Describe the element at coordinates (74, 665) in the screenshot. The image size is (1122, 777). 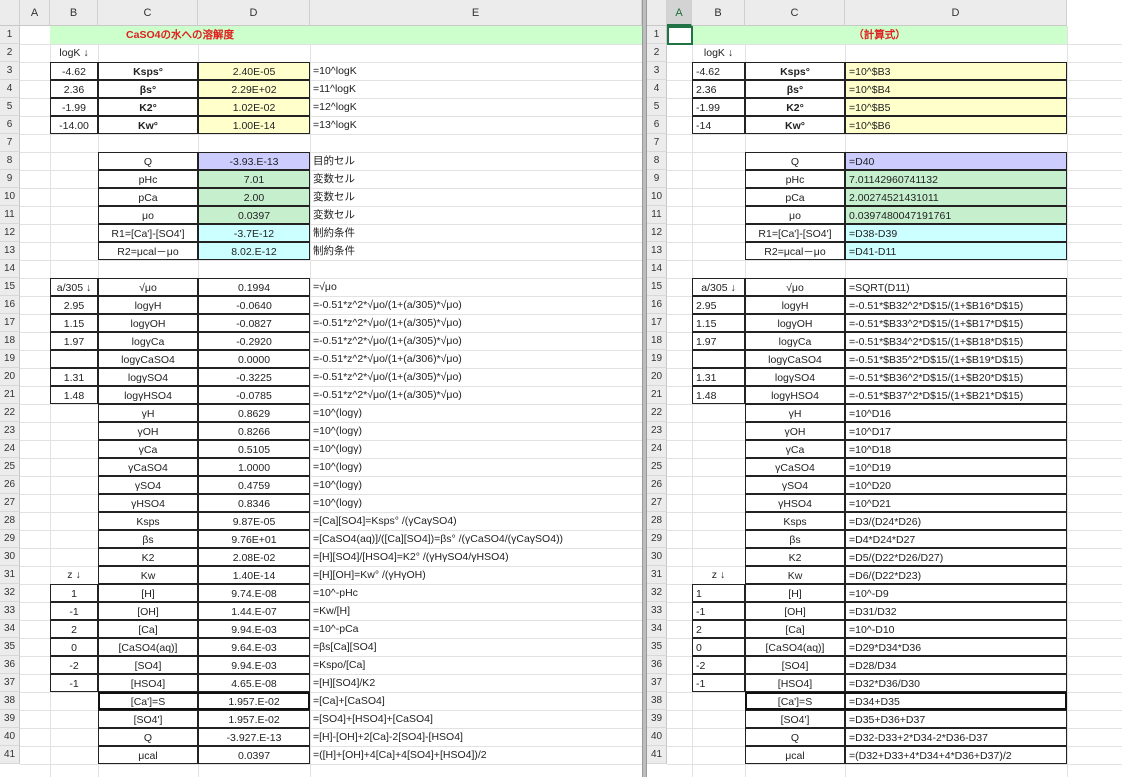
I see `param-value: -2` at that location.